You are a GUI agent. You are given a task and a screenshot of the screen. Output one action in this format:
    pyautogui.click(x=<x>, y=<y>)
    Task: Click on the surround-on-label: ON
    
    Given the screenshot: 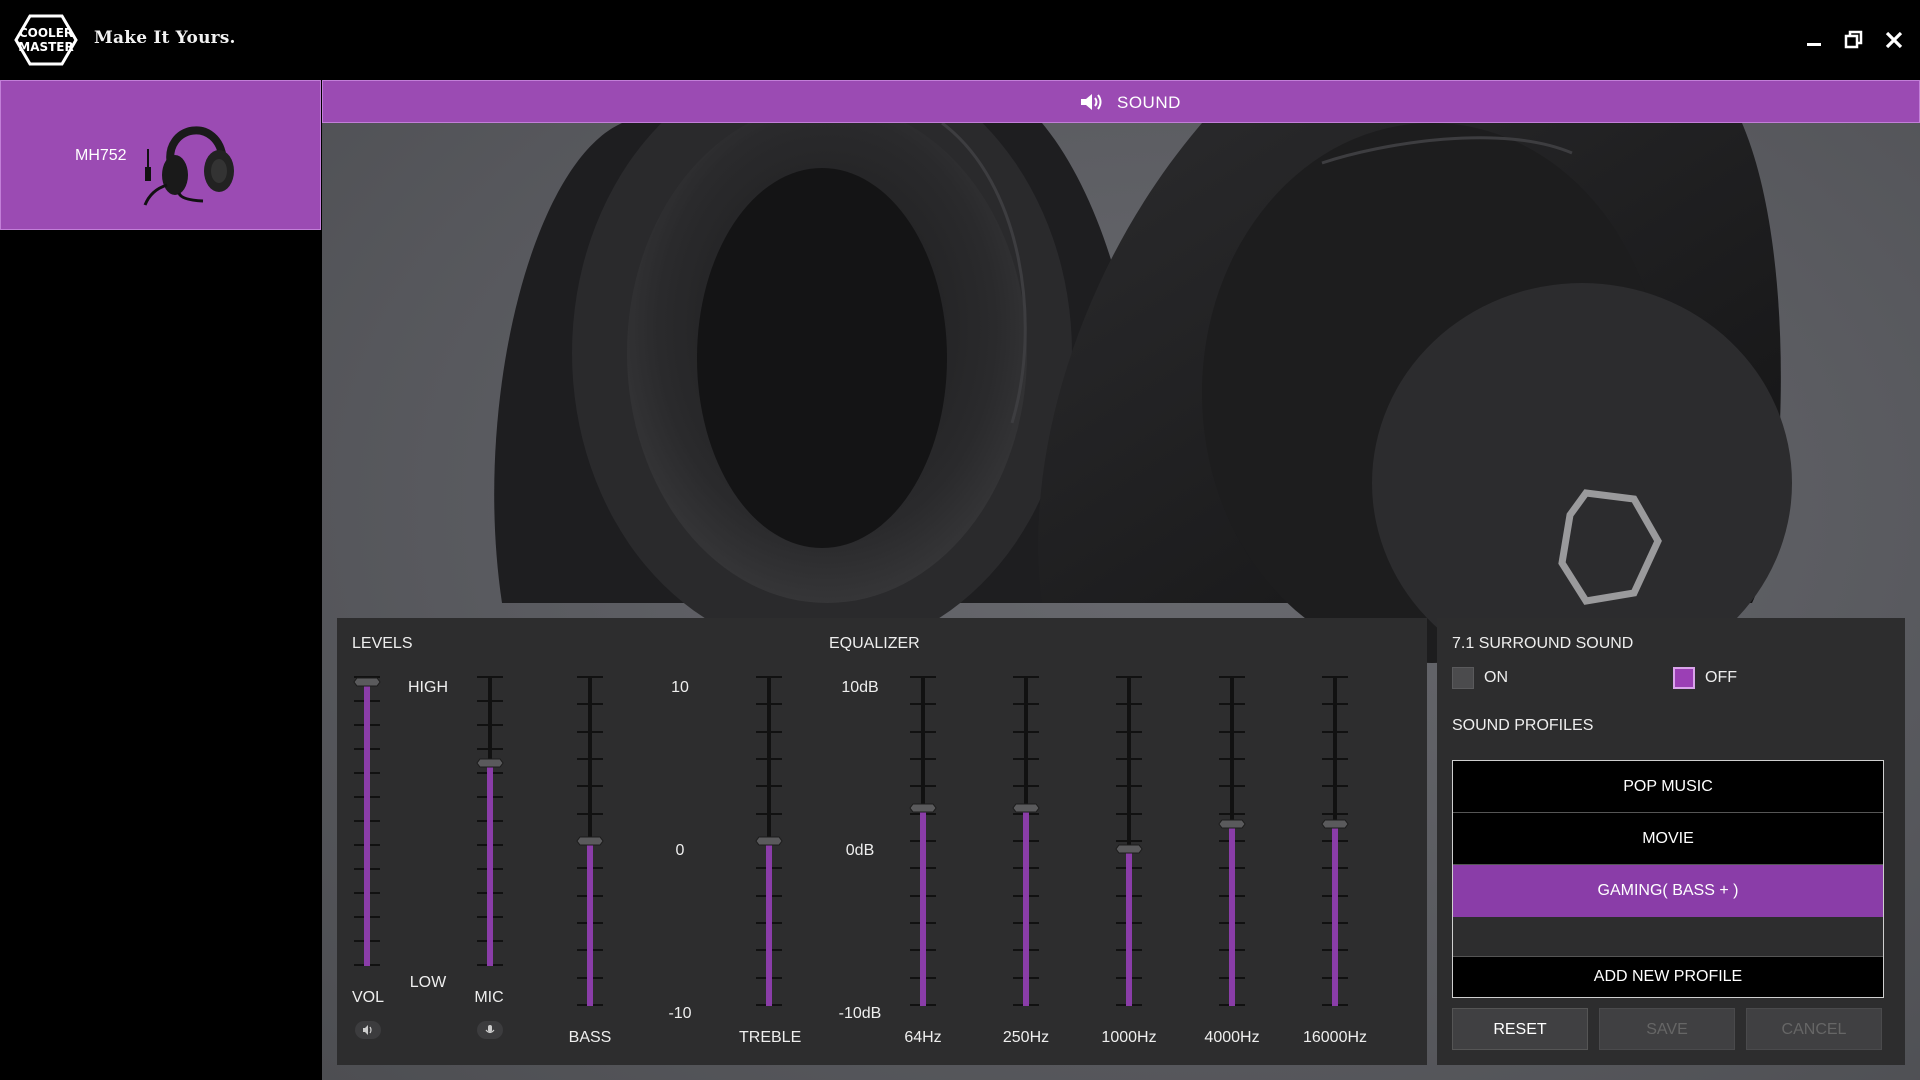 What is the action you would take?
    pyautogui.click(x=1496, y=677)
    